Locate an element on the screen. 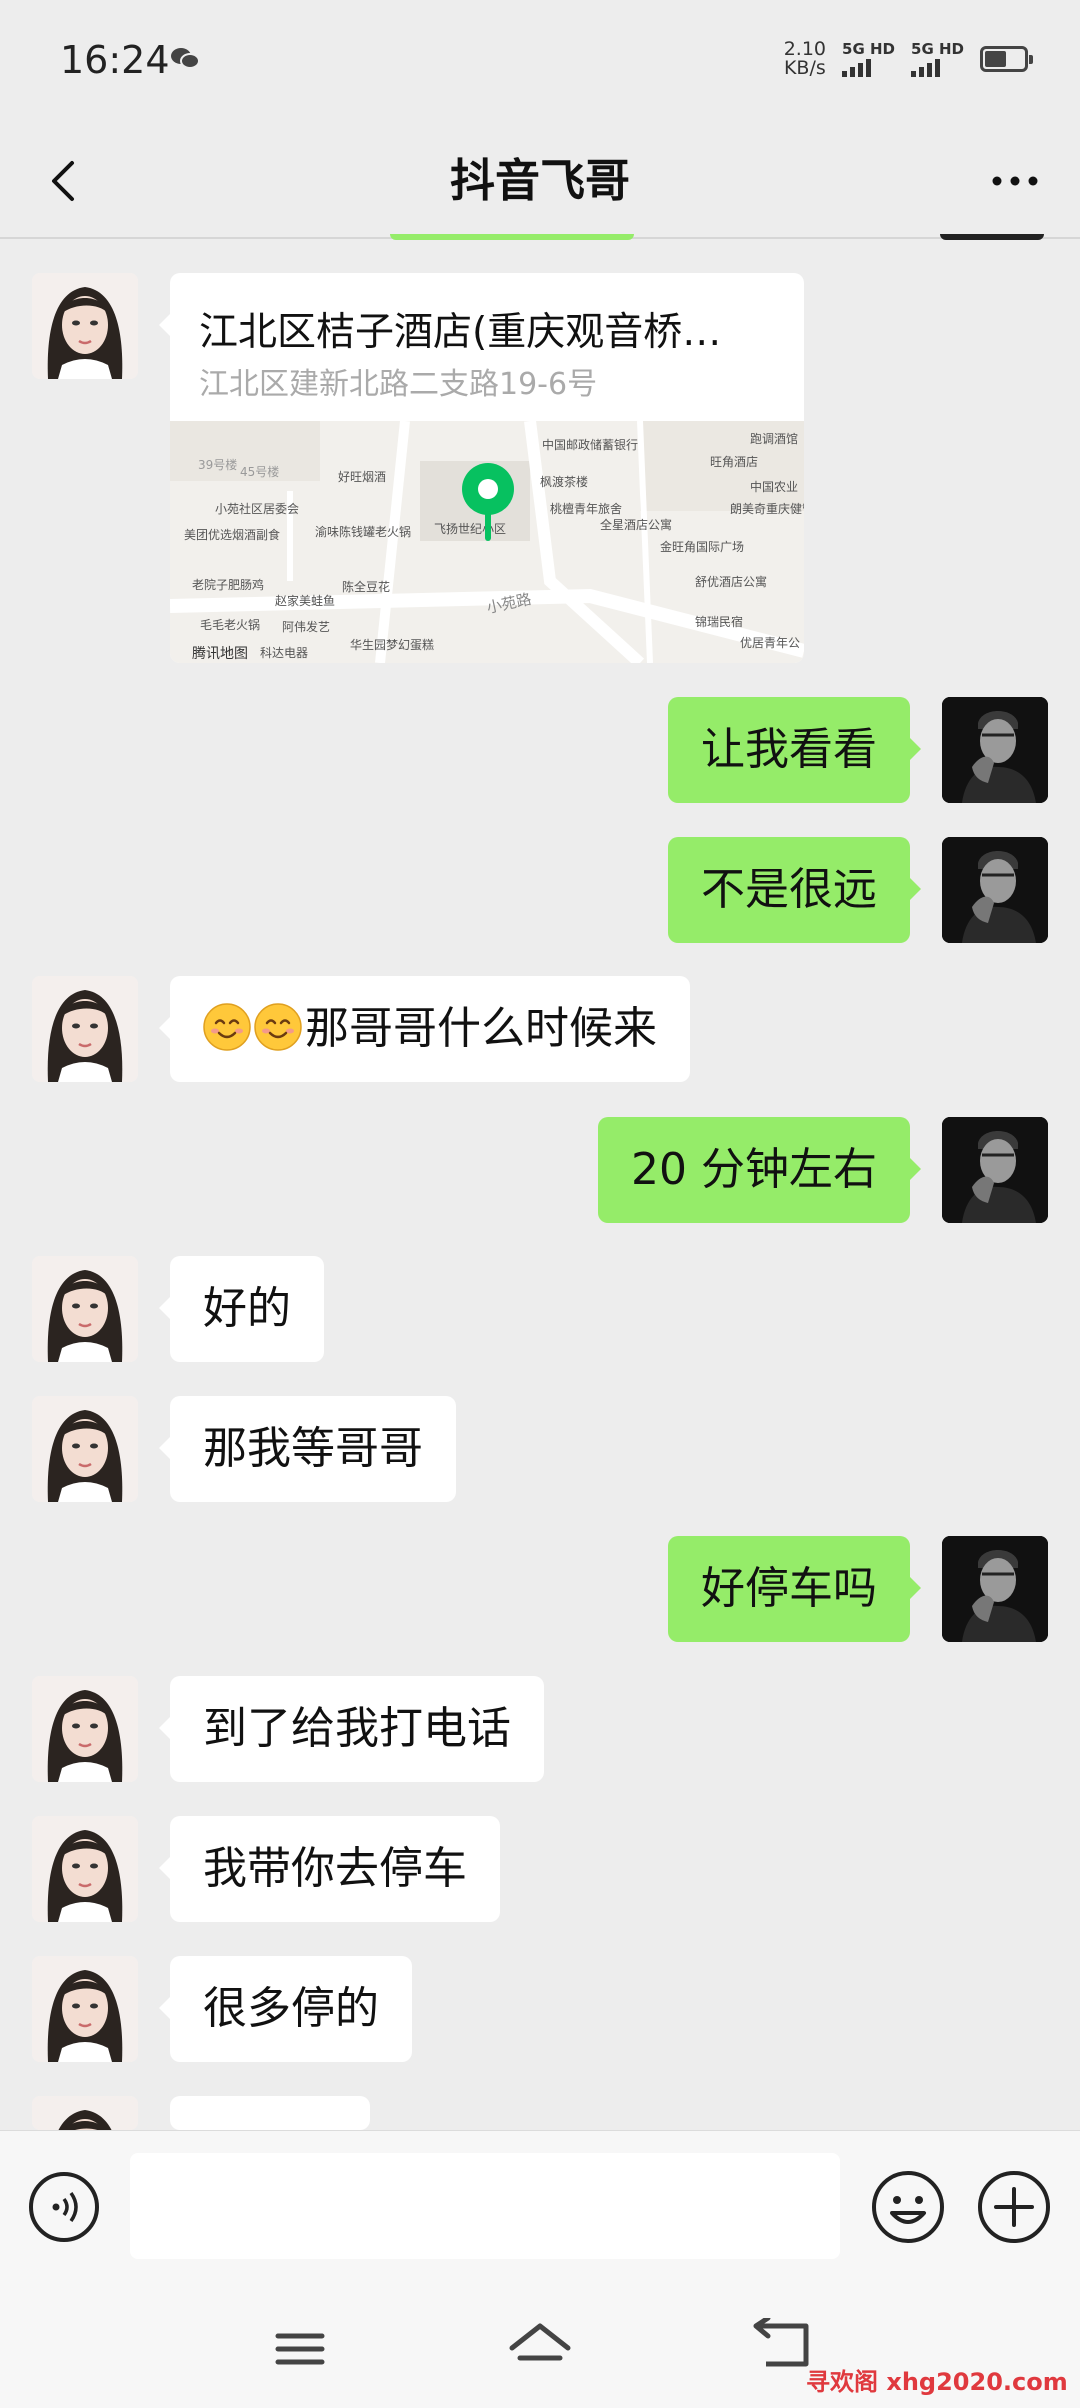  message-input is located at coordinates (485, 2206).